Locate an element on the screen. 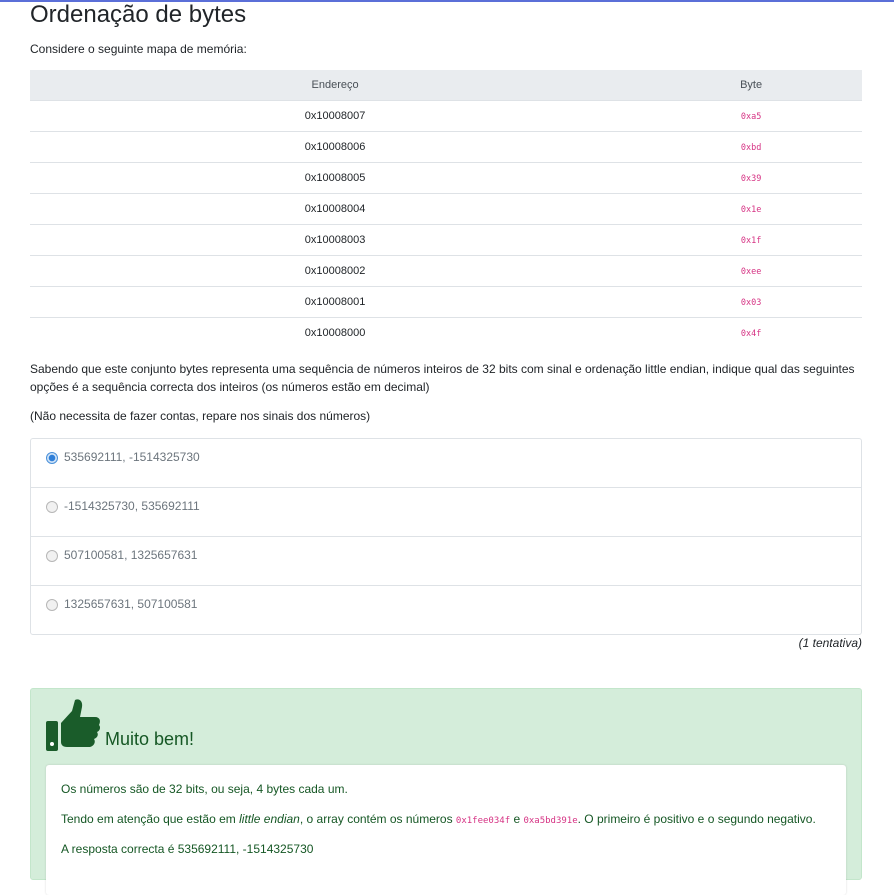  byte-cell: 0xee is located at coordinates (751, 271).